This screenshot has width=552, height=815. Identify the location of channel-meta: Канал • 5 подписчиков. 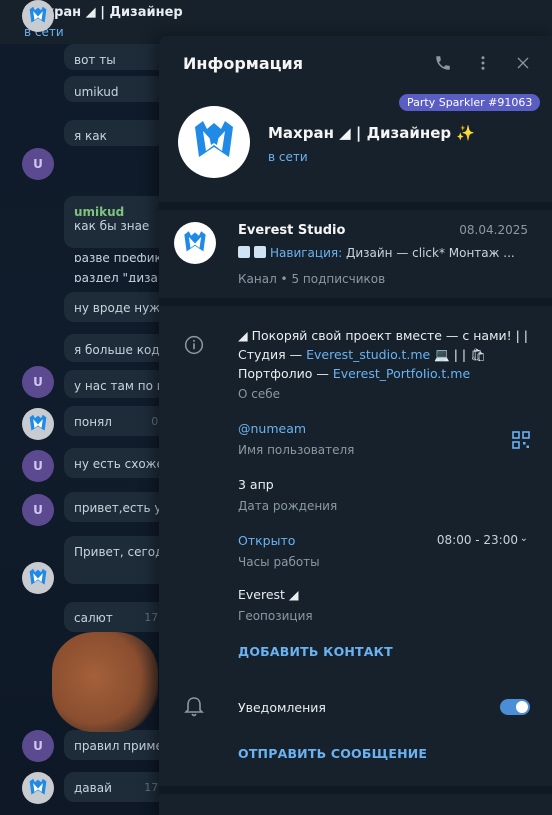
(312, 279).